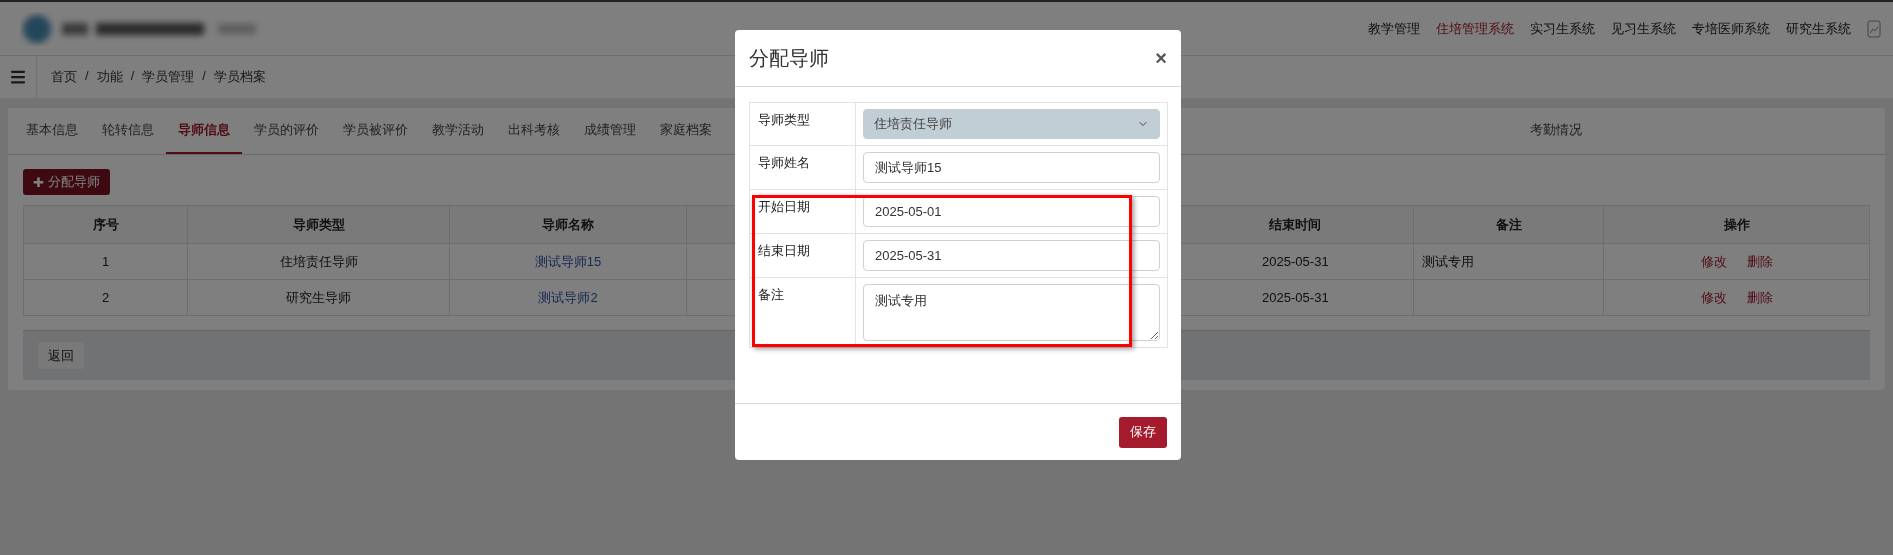 This screenshot has width=1893, height=555. What do you see at coordinates (458, 131) in the screenshot?
I see `tab: 教学活动` at bounding box center [458, 131].